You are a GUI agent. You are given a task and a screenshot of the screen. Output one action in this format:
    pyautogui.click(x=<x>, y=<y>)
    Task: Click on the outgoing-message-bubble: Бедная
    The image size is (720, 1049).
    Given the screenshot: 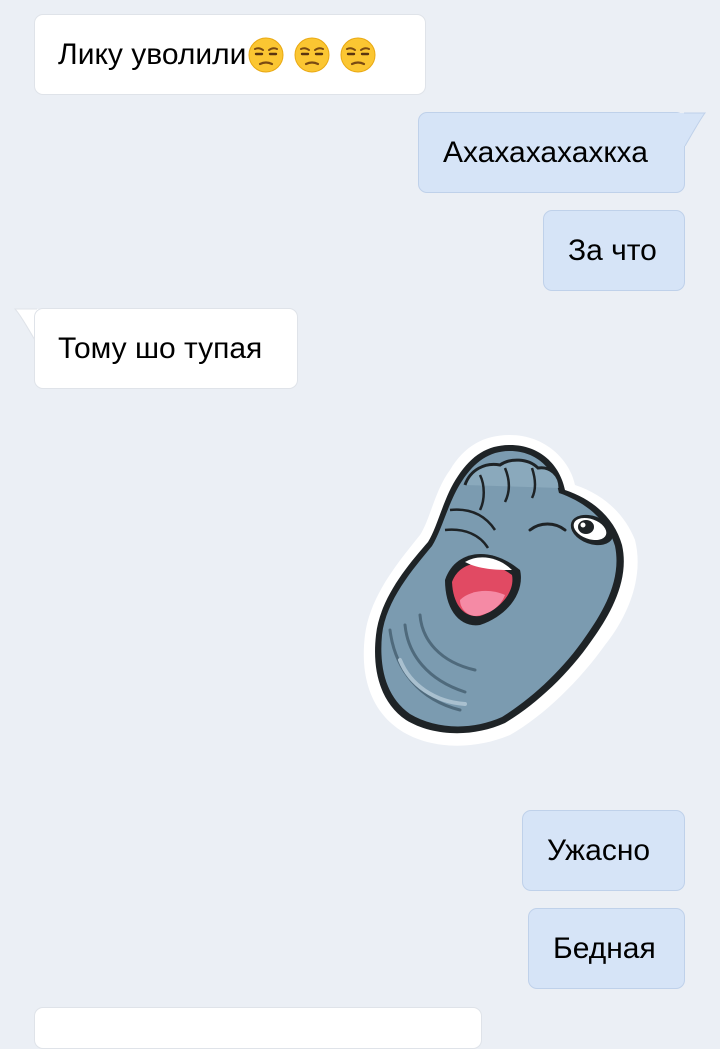 What is the action you would take?
    pyautogui.click(x=606, y=948)
    